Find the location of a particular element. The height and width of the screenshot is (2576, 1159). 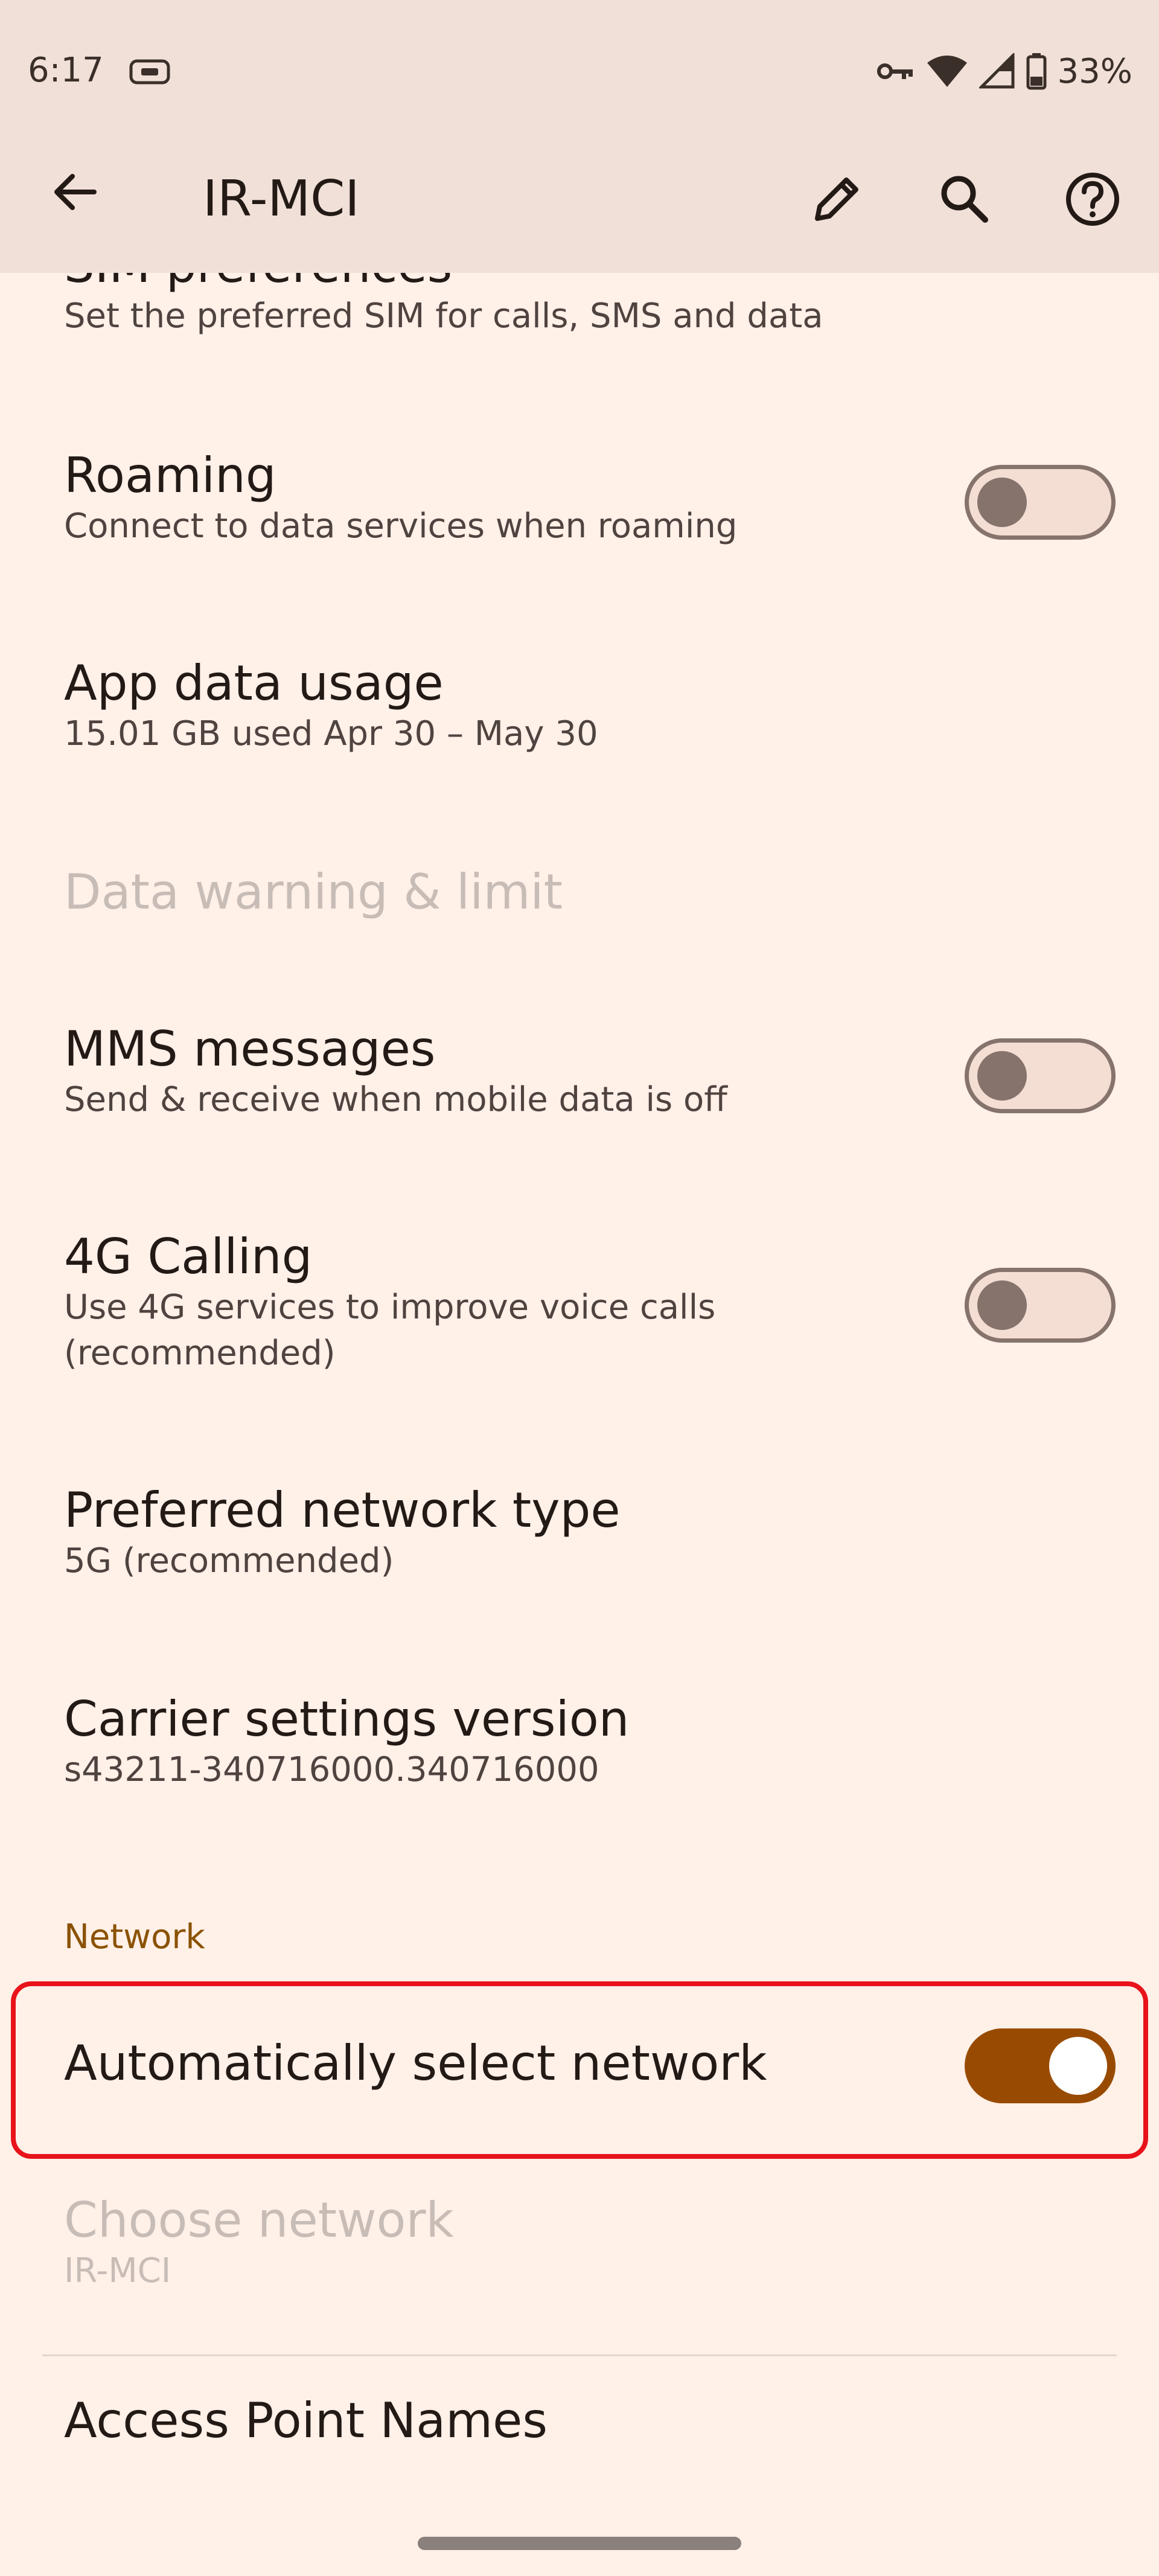

pref-summary: 5G (recommended) is located at coordinates (229, 1561).